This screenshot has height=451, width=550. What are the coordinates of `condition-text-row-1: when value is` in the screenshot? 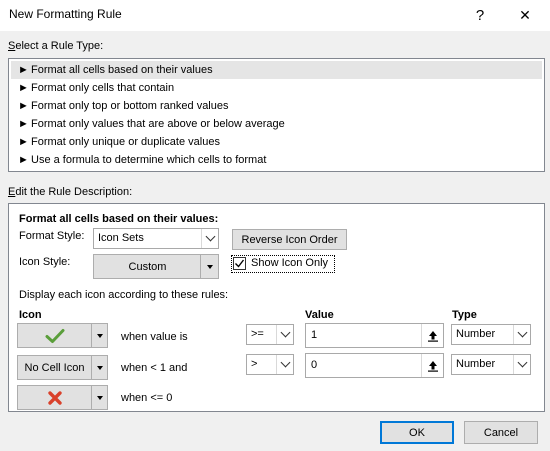 It's located at (154, 337).